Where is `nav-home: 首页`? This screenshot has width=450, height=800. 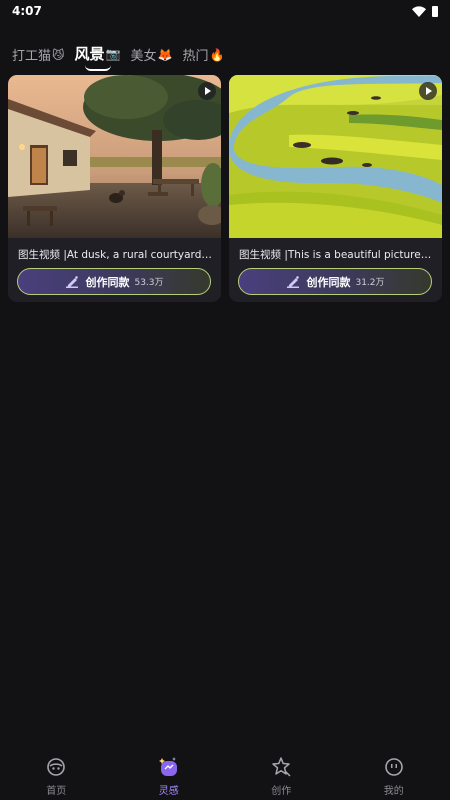 nav-home: 首页 is located at coordinates (56, 772).